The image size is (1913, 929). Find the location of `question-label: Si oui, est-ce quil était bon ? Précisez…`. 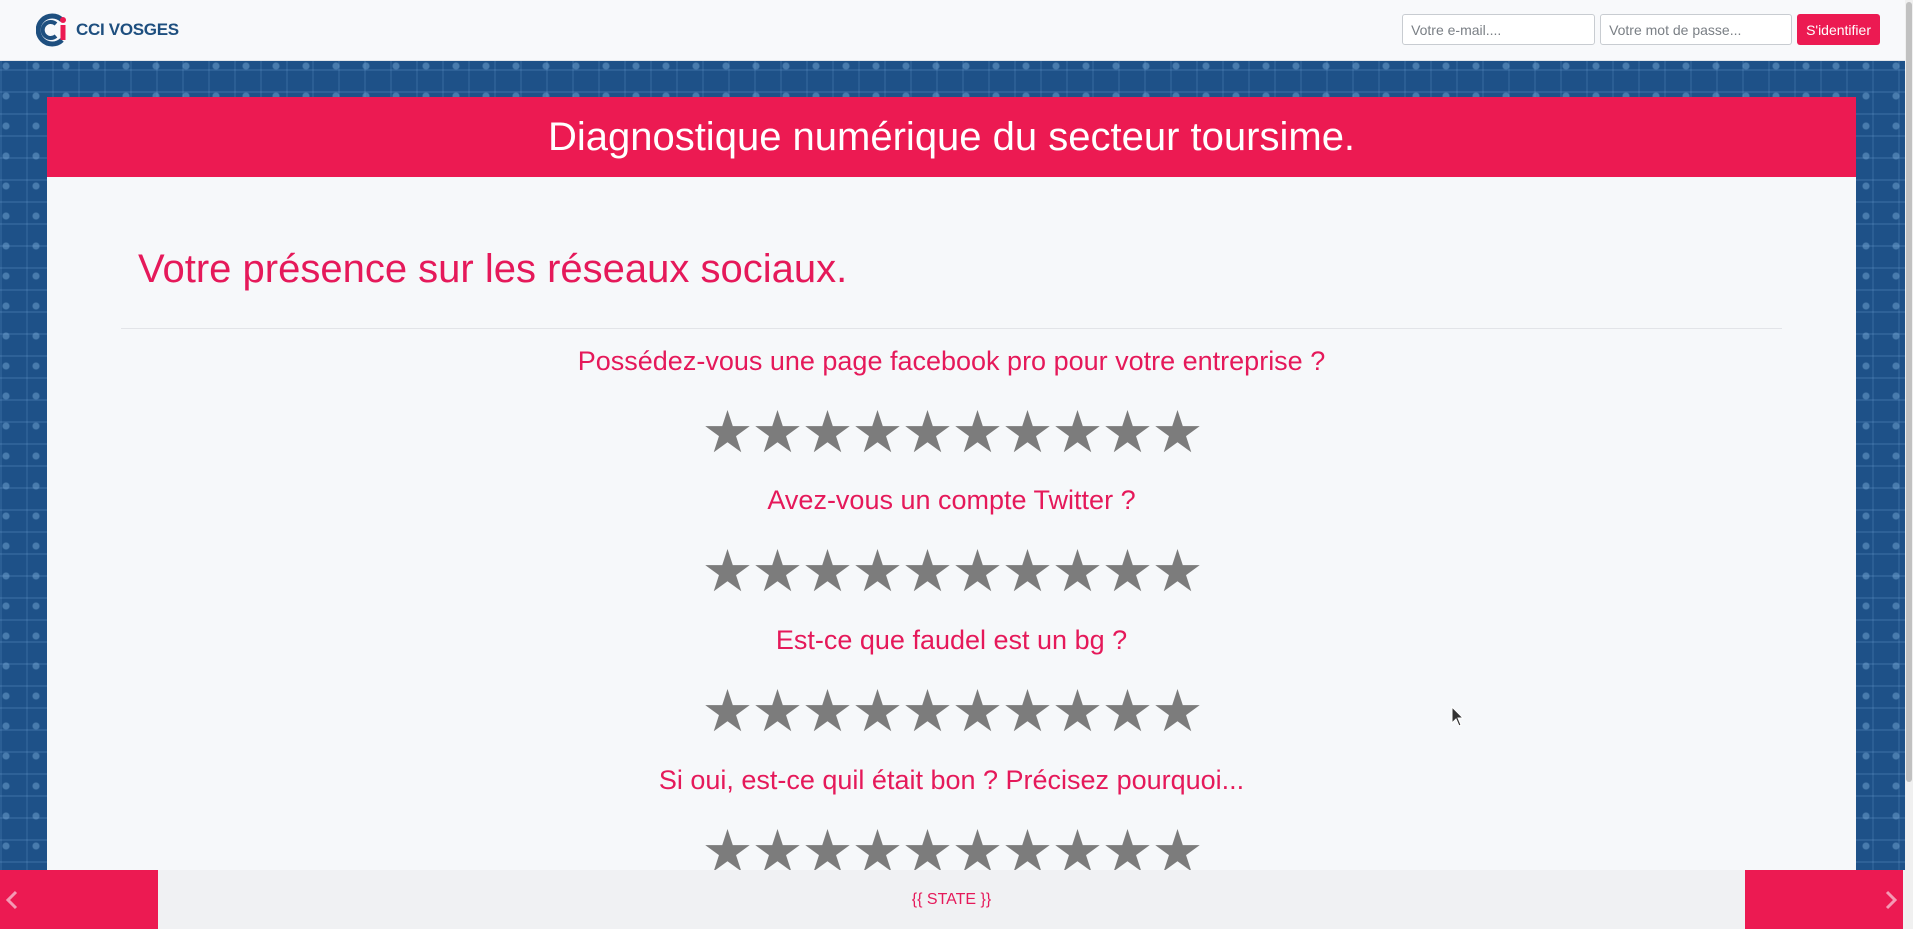

question-label: Si oui, est-ce quil était bon ? Précisez… is located at coordinates (951, 780).